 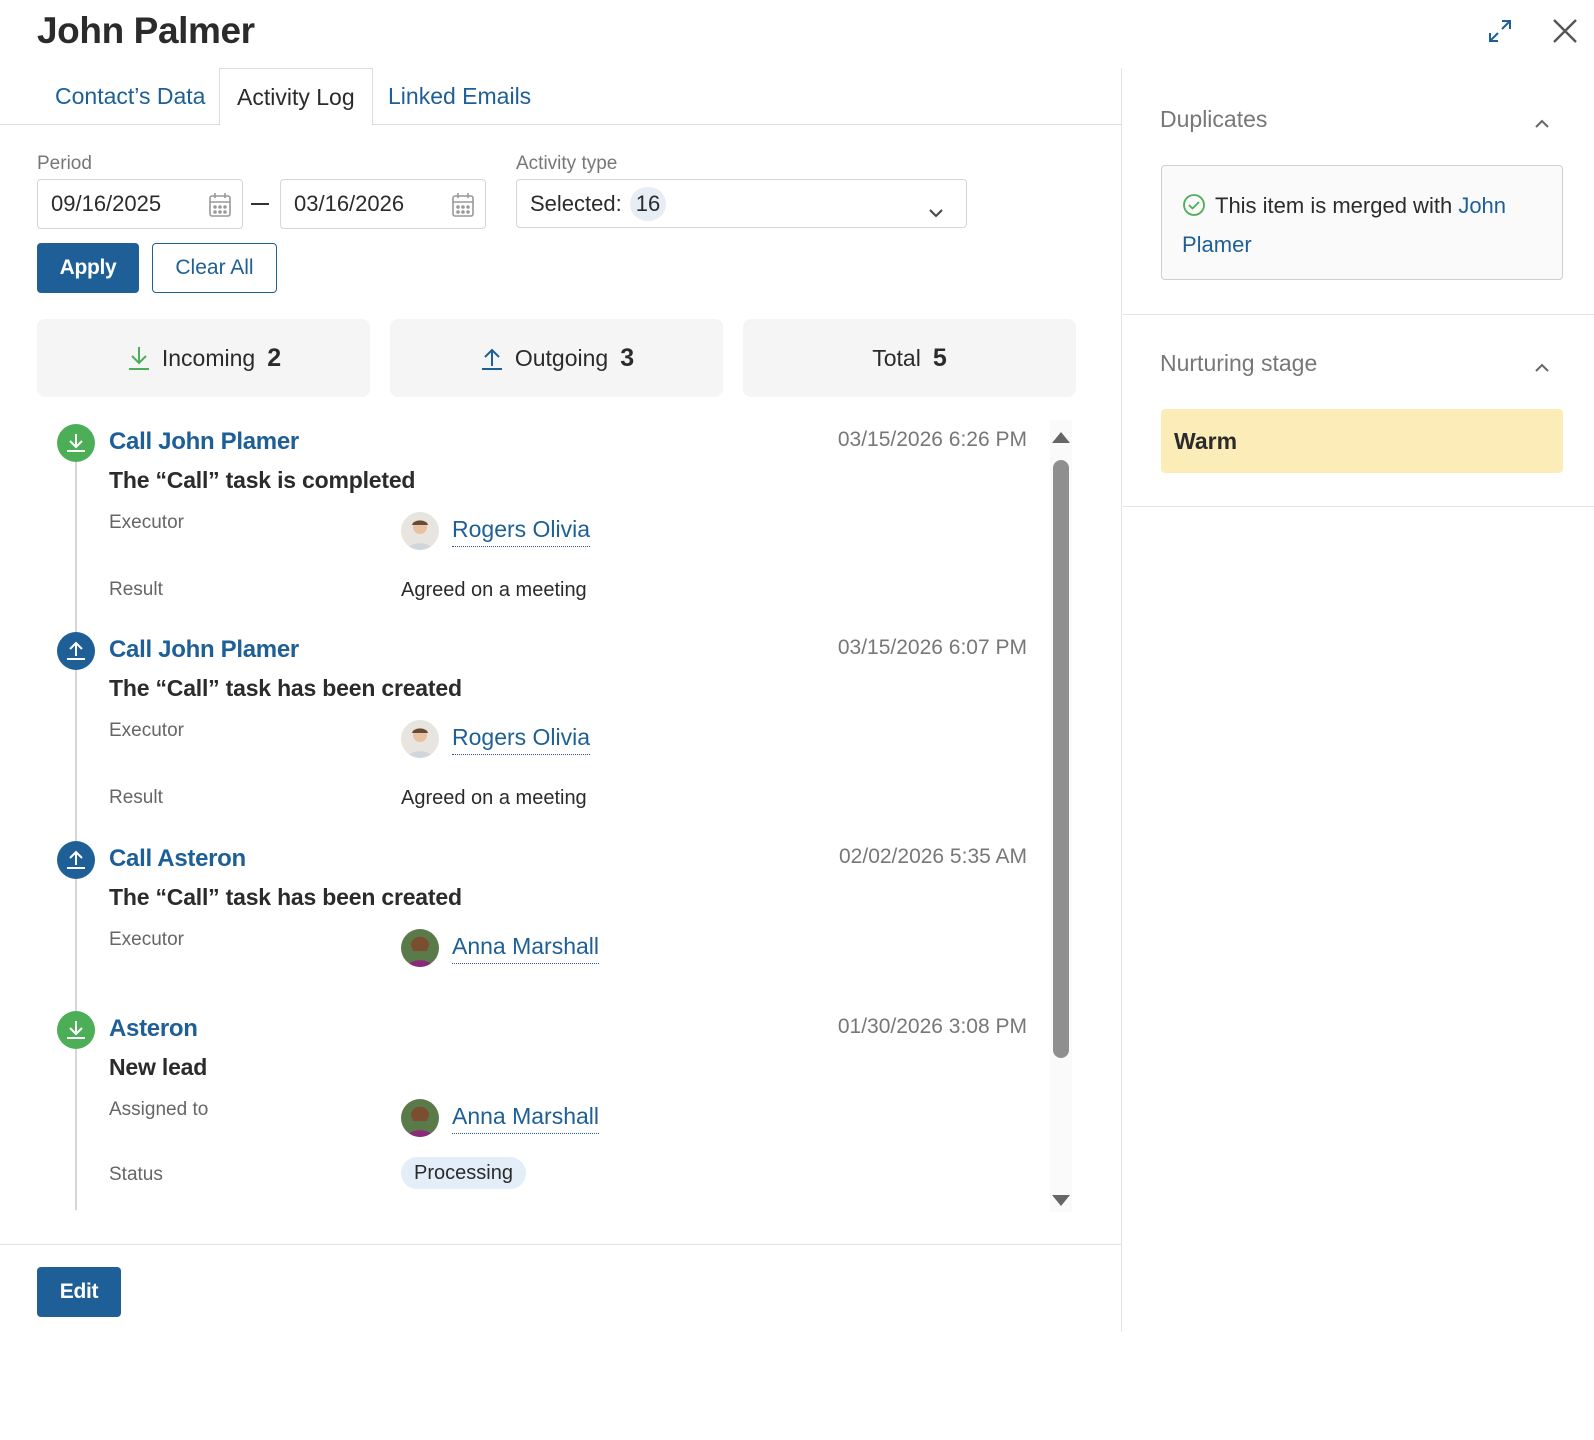 I want to click on activity-type-label: Activity type, so click(x=567, y=163).